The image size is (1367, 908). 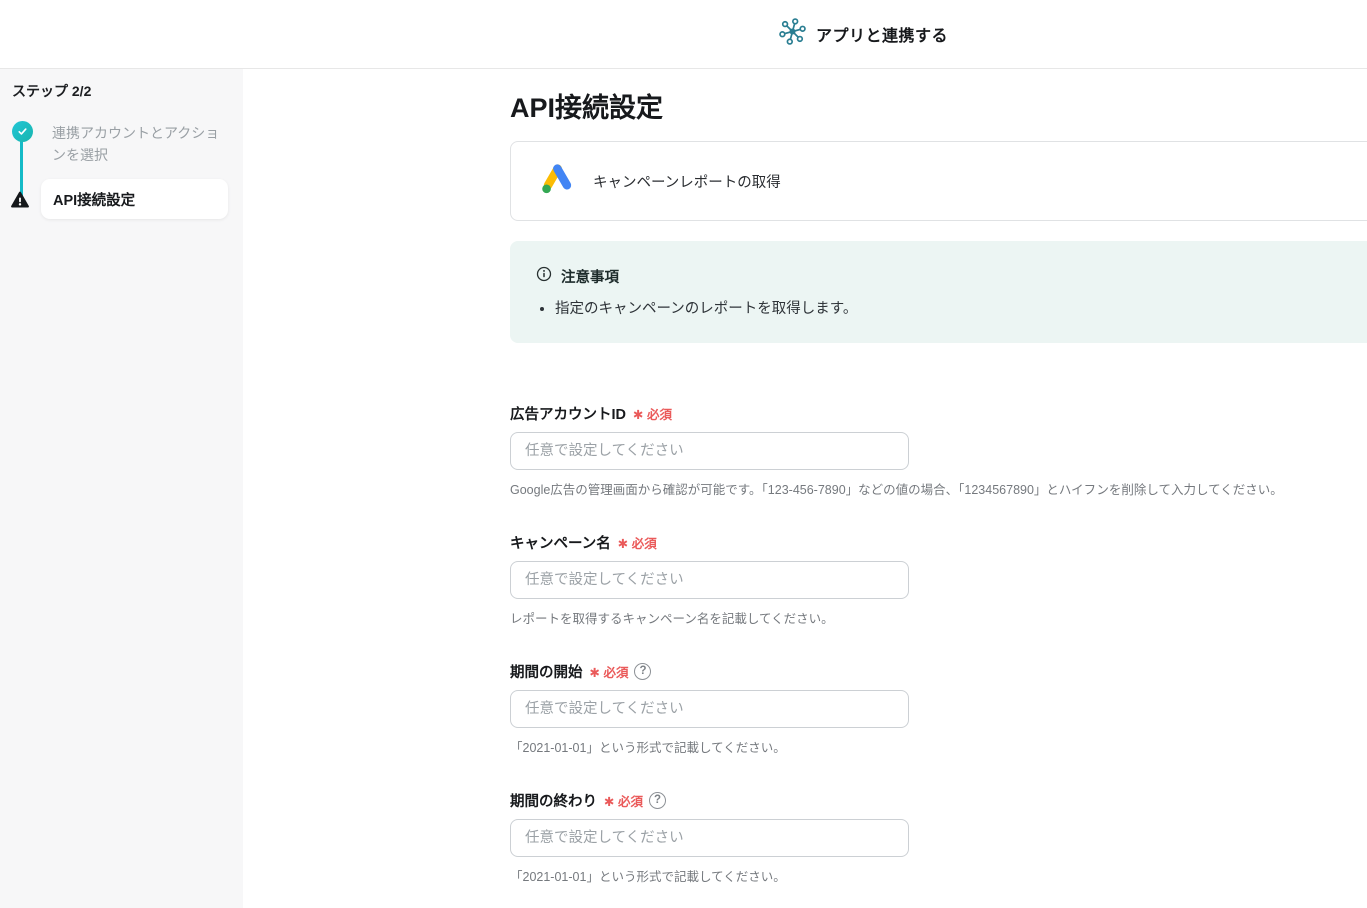 What do you see at coordinates (961, 309) in the screenshot?
I see `notice-item: 指定のキャンペーンのレポートを取得します。` at bounding box center [961, 309].